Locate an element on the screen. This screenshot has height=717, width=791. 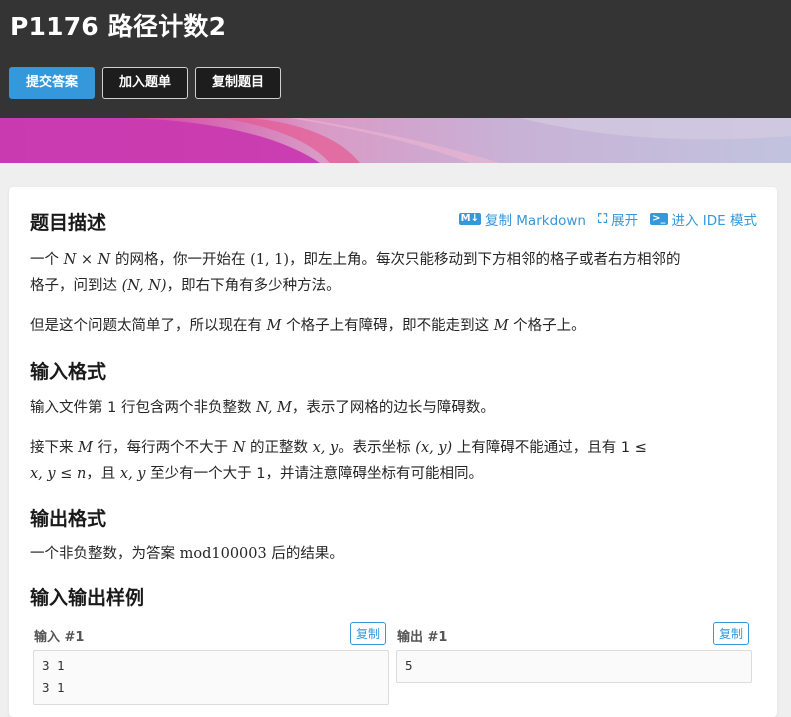
expand-icon: ⛶ is located at coordinates (603, 219).